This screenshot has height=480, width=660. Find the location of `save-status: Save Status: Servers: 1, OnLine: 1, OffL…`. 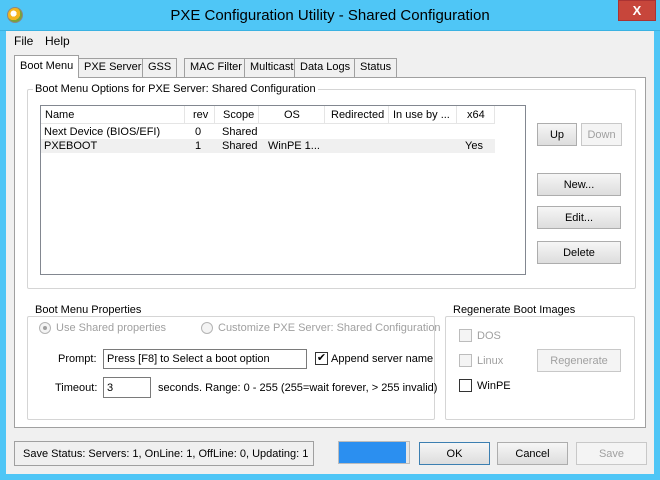

save-status: Save Status: Servers: 1, OnLine: 1, OffL… is located at coordinates (164, 453).